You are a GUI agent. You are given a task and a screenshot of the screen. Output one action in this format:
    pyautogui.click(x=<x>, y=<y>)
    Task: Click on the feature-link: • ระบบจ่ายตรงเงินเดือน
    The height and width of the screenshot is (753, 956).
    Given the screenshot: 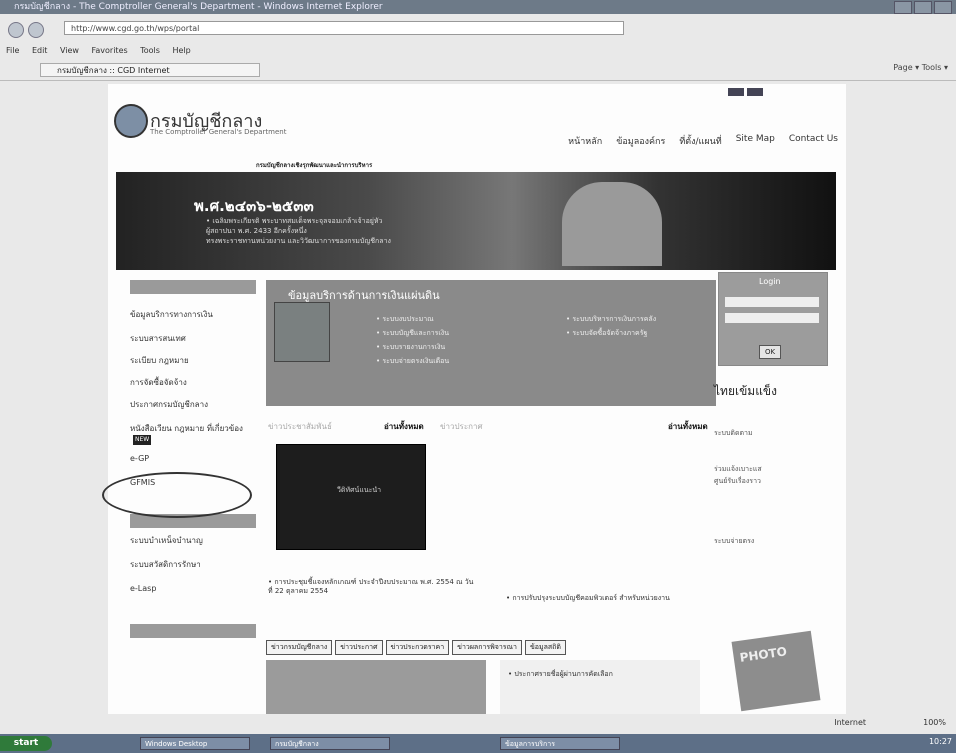 What is the action you would take?
    pyautogui.click(x=412, y=361)
    